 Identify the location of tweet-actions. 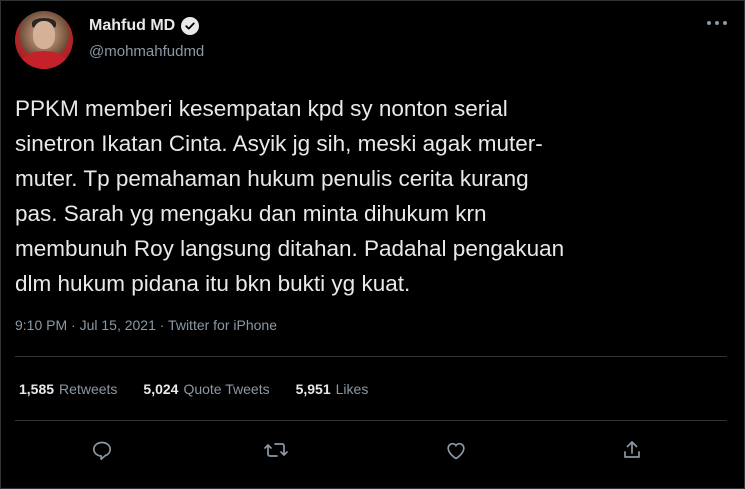
(373, 453).